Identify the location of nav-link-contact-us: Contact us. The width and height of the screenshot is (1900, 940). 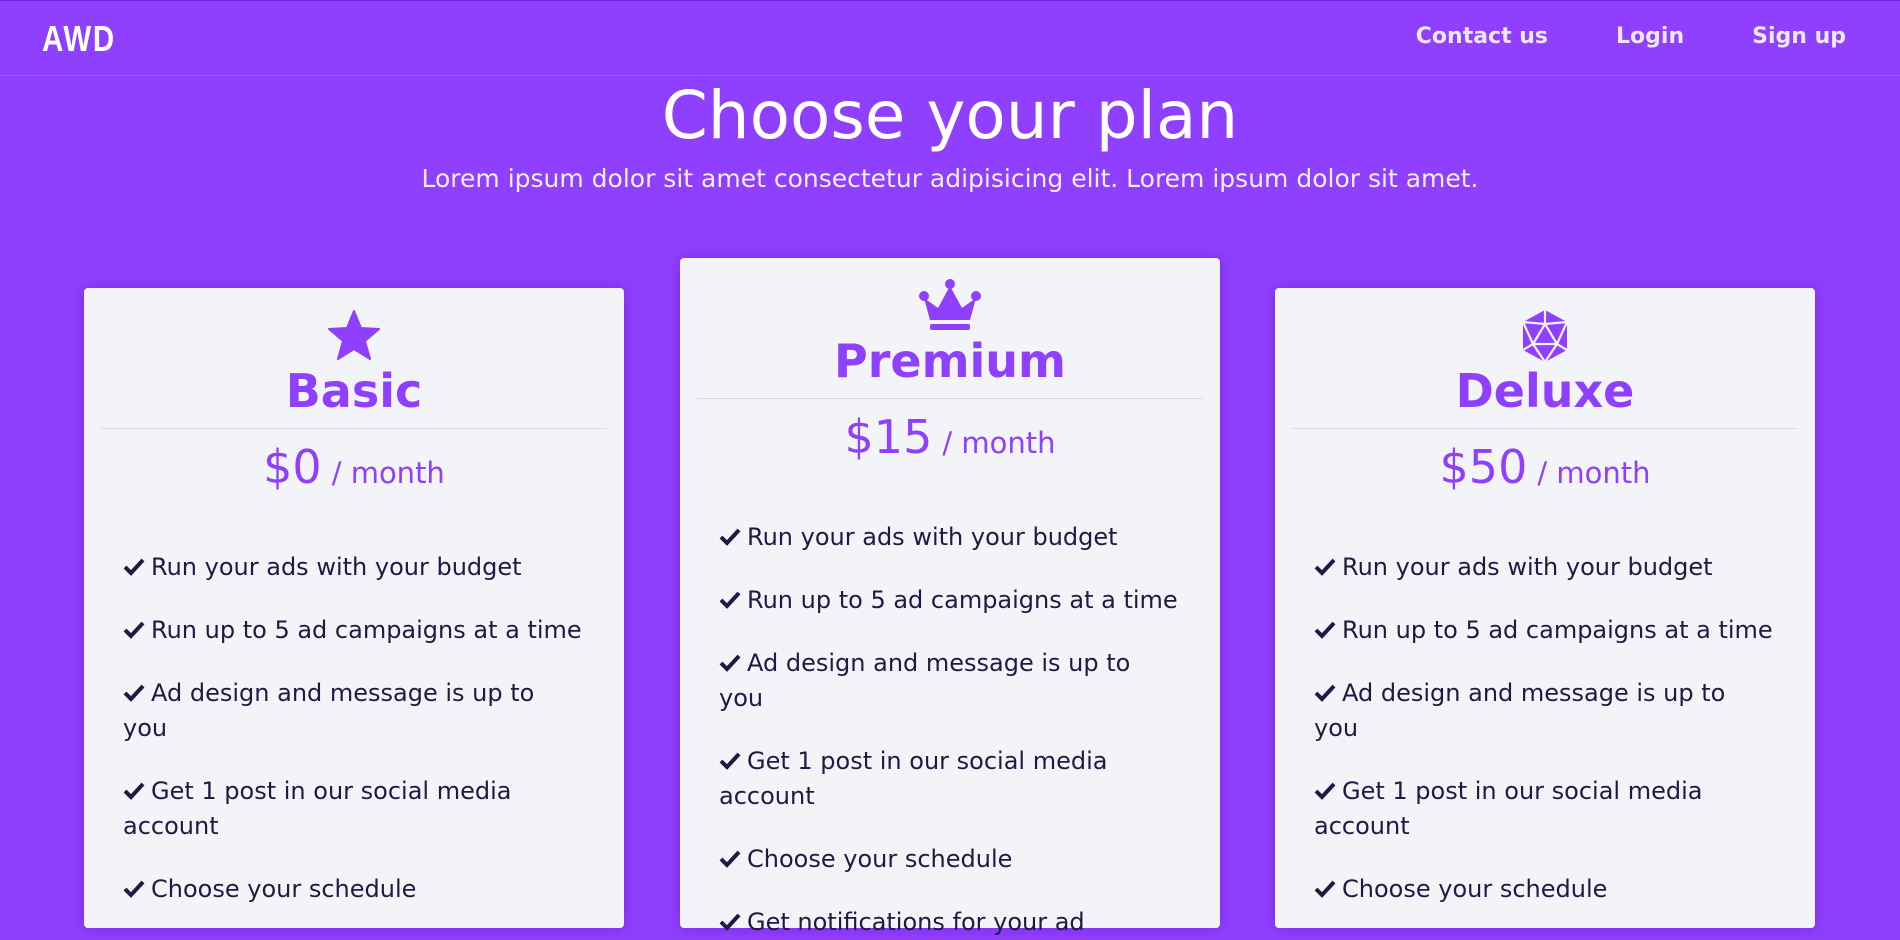
(1482, 37).